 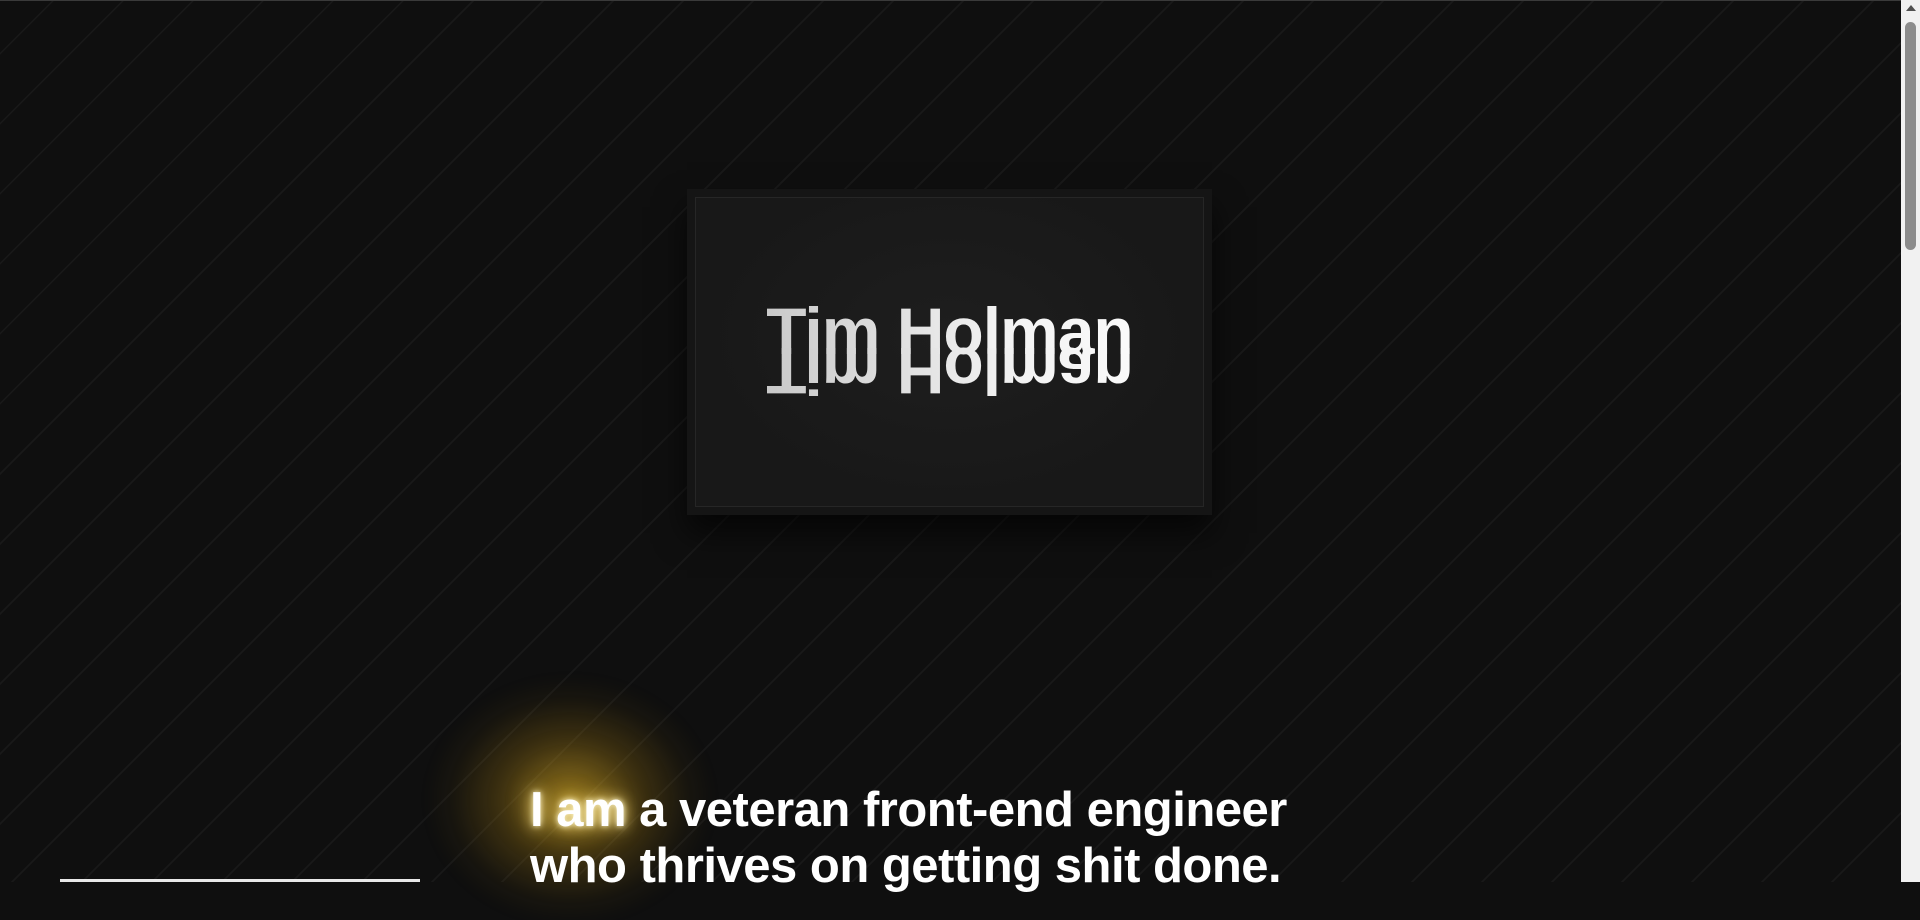 I want to click on vertical-scrollbar, so click(x=1910, y=441).